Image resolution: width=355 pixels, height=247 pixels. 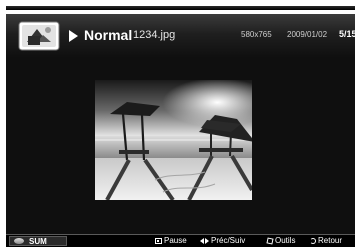 What do you see at coordinates (270, 241) in the screenshot?
I see `tools-icon` at bounding box center [270, 241].